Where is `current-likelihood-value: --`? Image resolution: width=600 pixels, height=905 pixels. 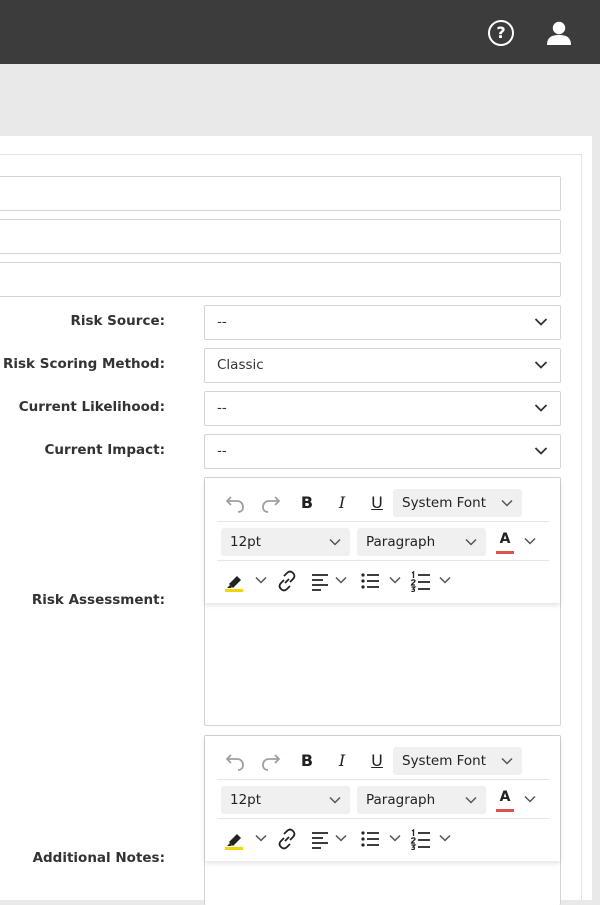
current-likelihood-value: -- is located at coordinates (222, 408).